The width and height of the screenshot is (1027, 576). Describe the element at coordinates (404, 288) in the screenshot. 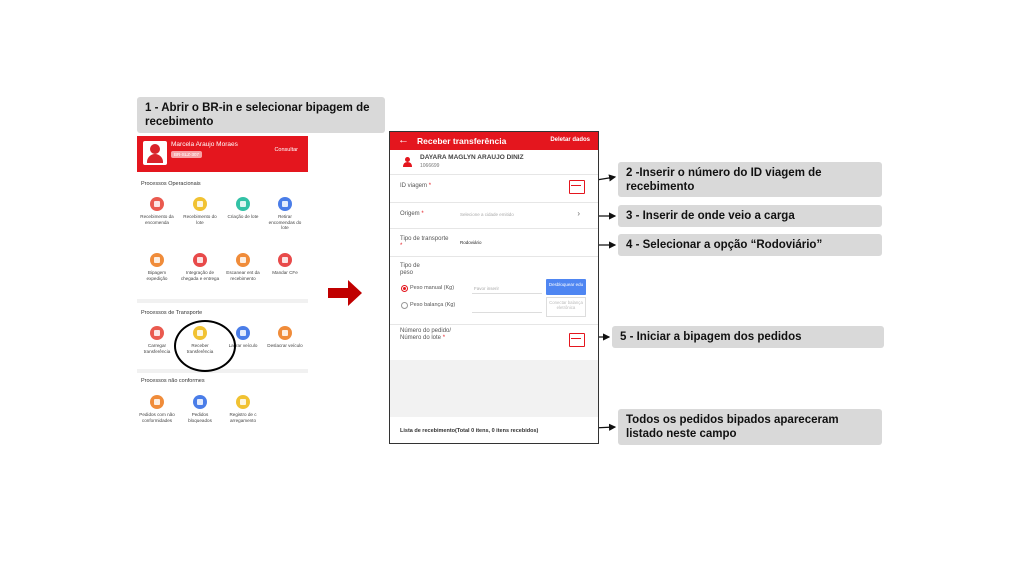

I see `peso-manual-radio` at that location.